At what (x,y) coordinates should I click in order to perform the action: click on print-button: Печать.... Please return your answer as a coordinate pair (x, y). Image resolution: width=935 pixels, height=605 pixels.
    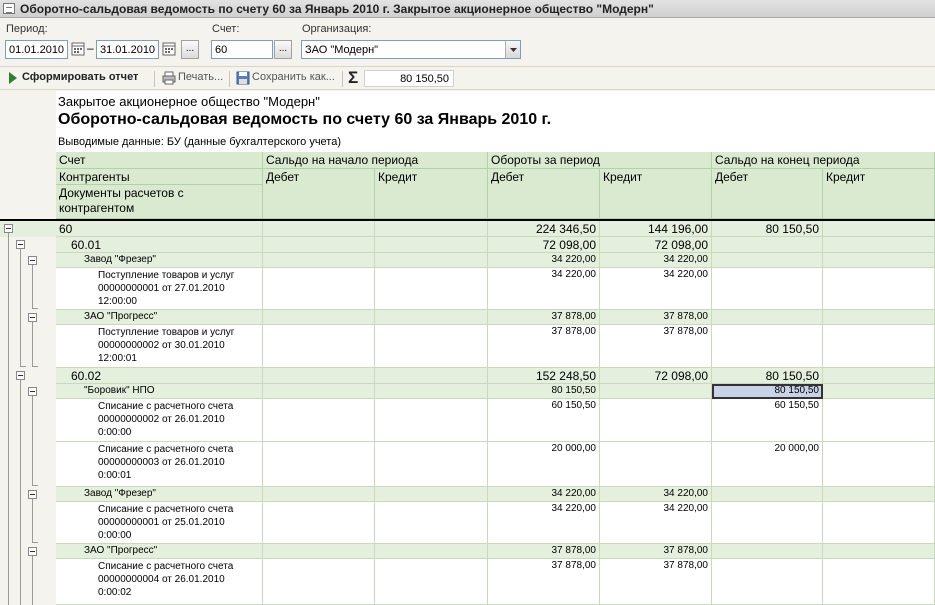
    Looking at the image, I should click on (200, 77).